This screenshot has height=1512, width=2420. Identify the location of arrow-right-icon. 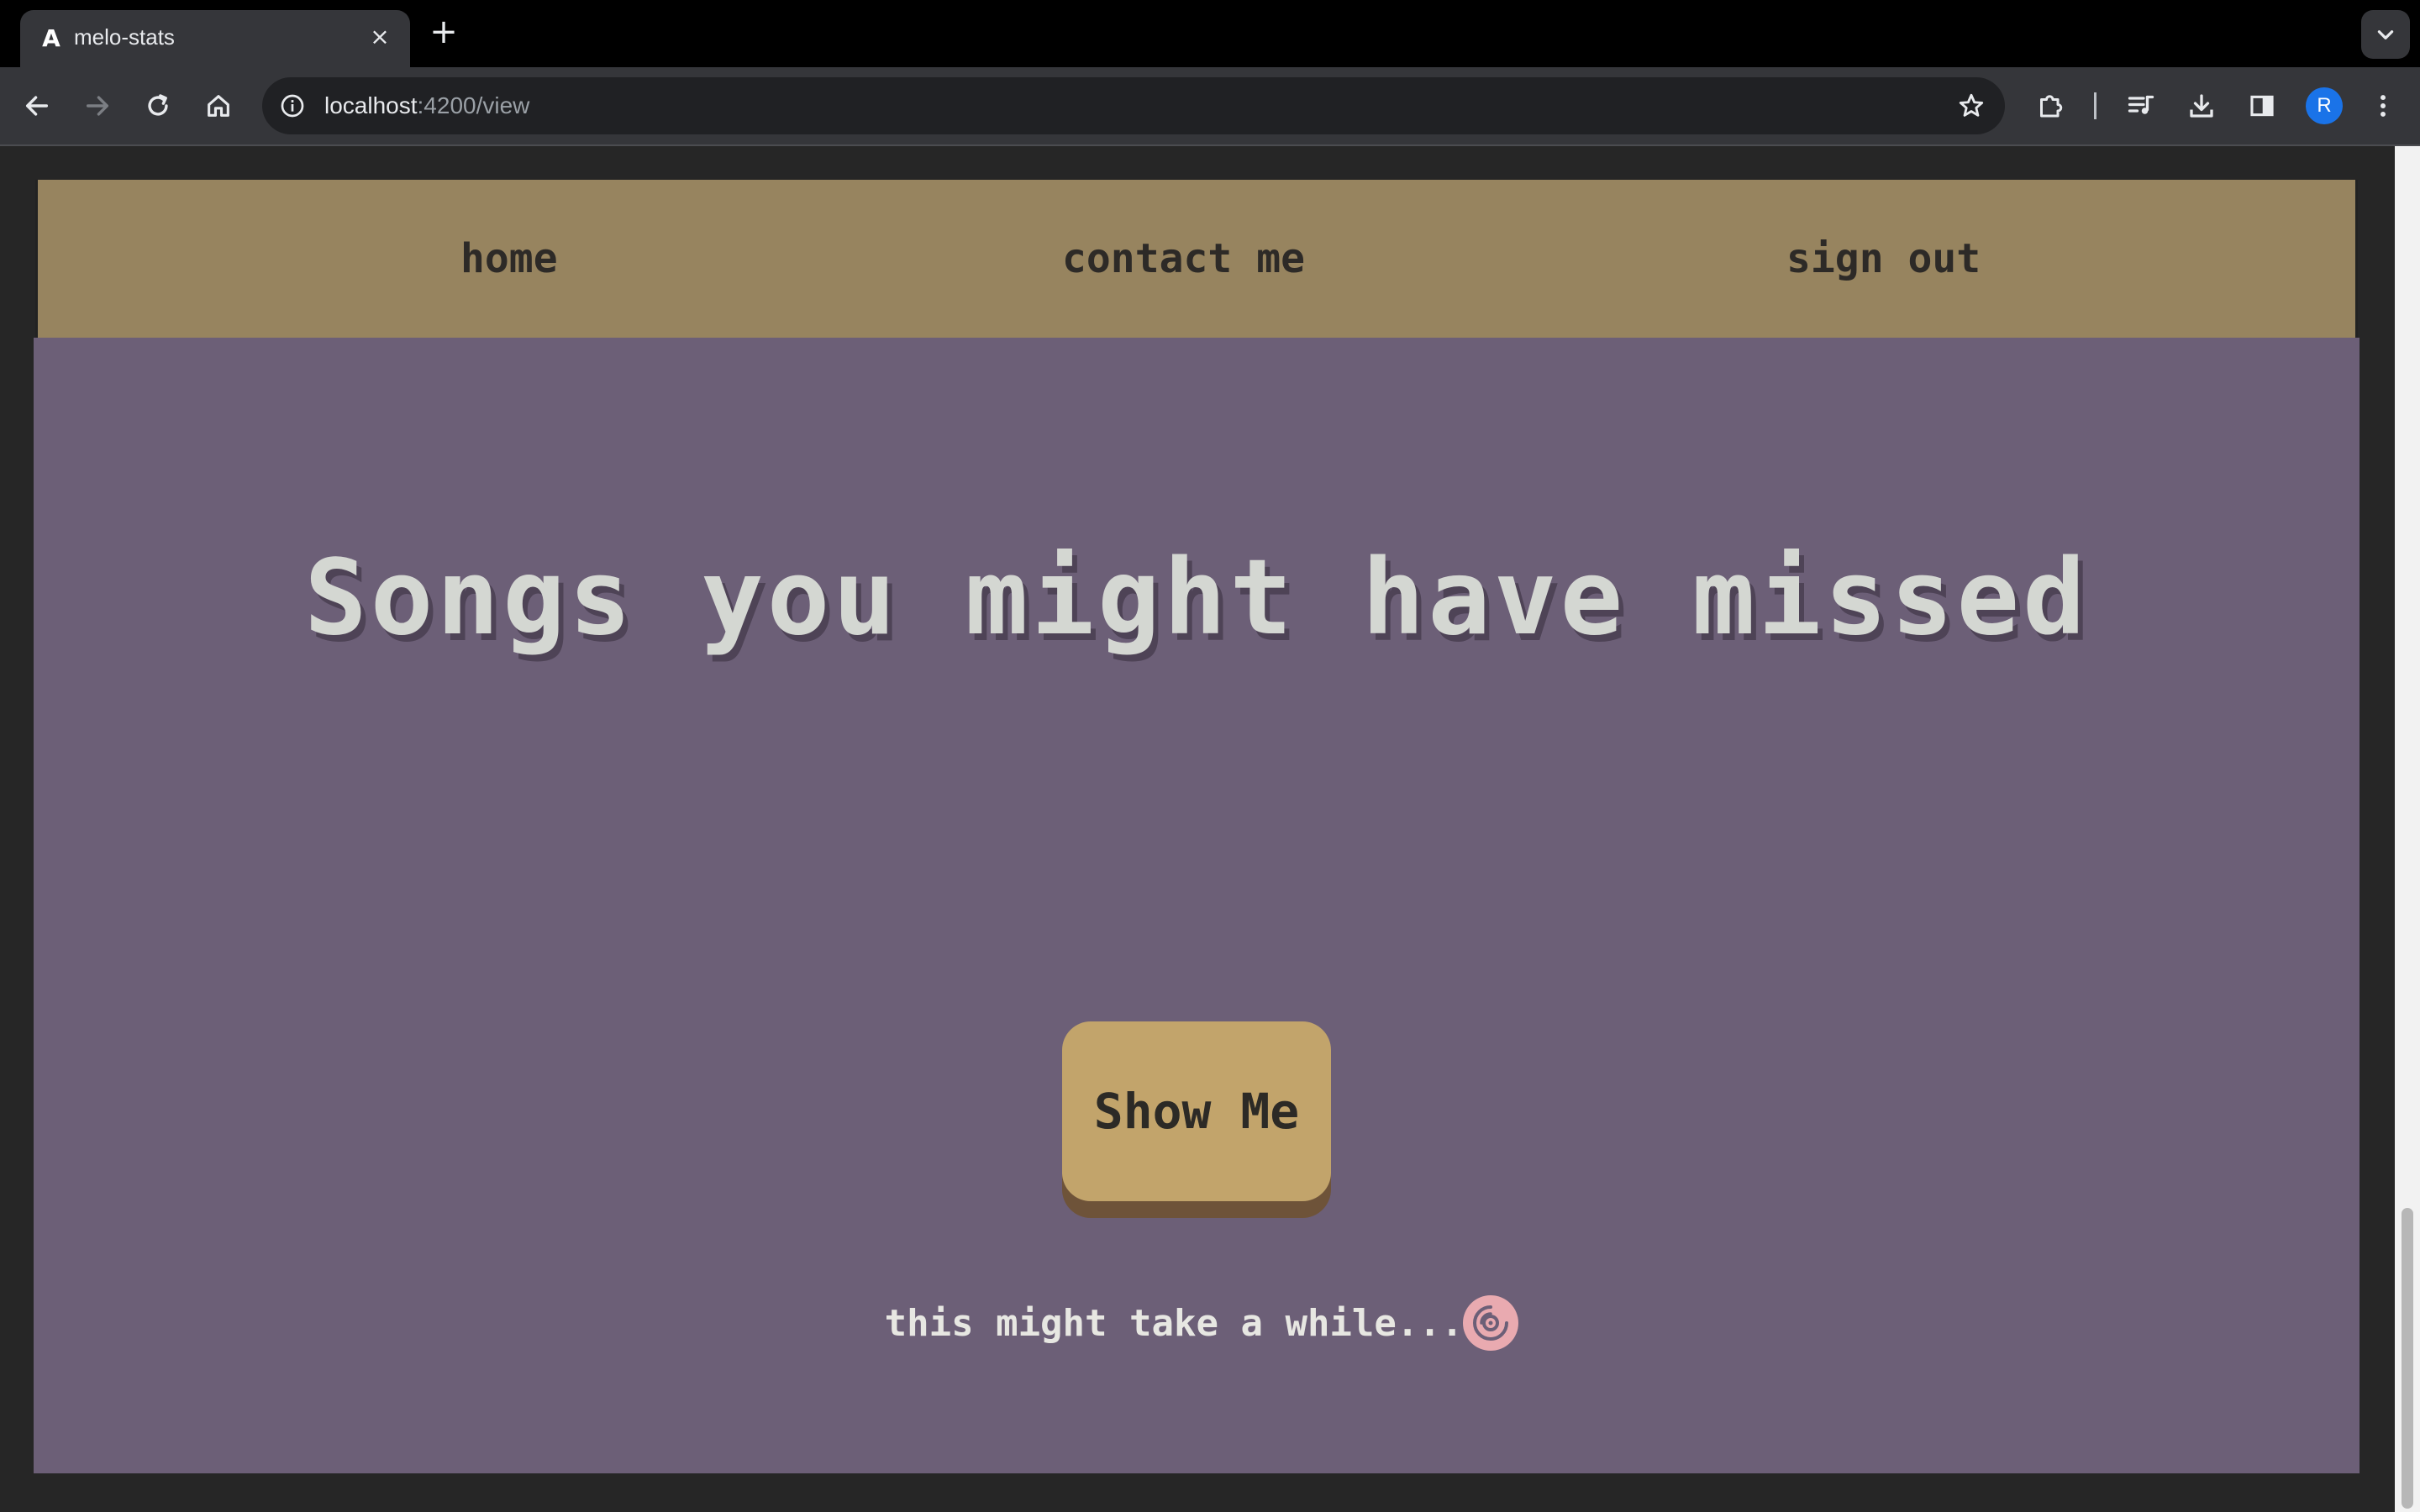
(97, 106).